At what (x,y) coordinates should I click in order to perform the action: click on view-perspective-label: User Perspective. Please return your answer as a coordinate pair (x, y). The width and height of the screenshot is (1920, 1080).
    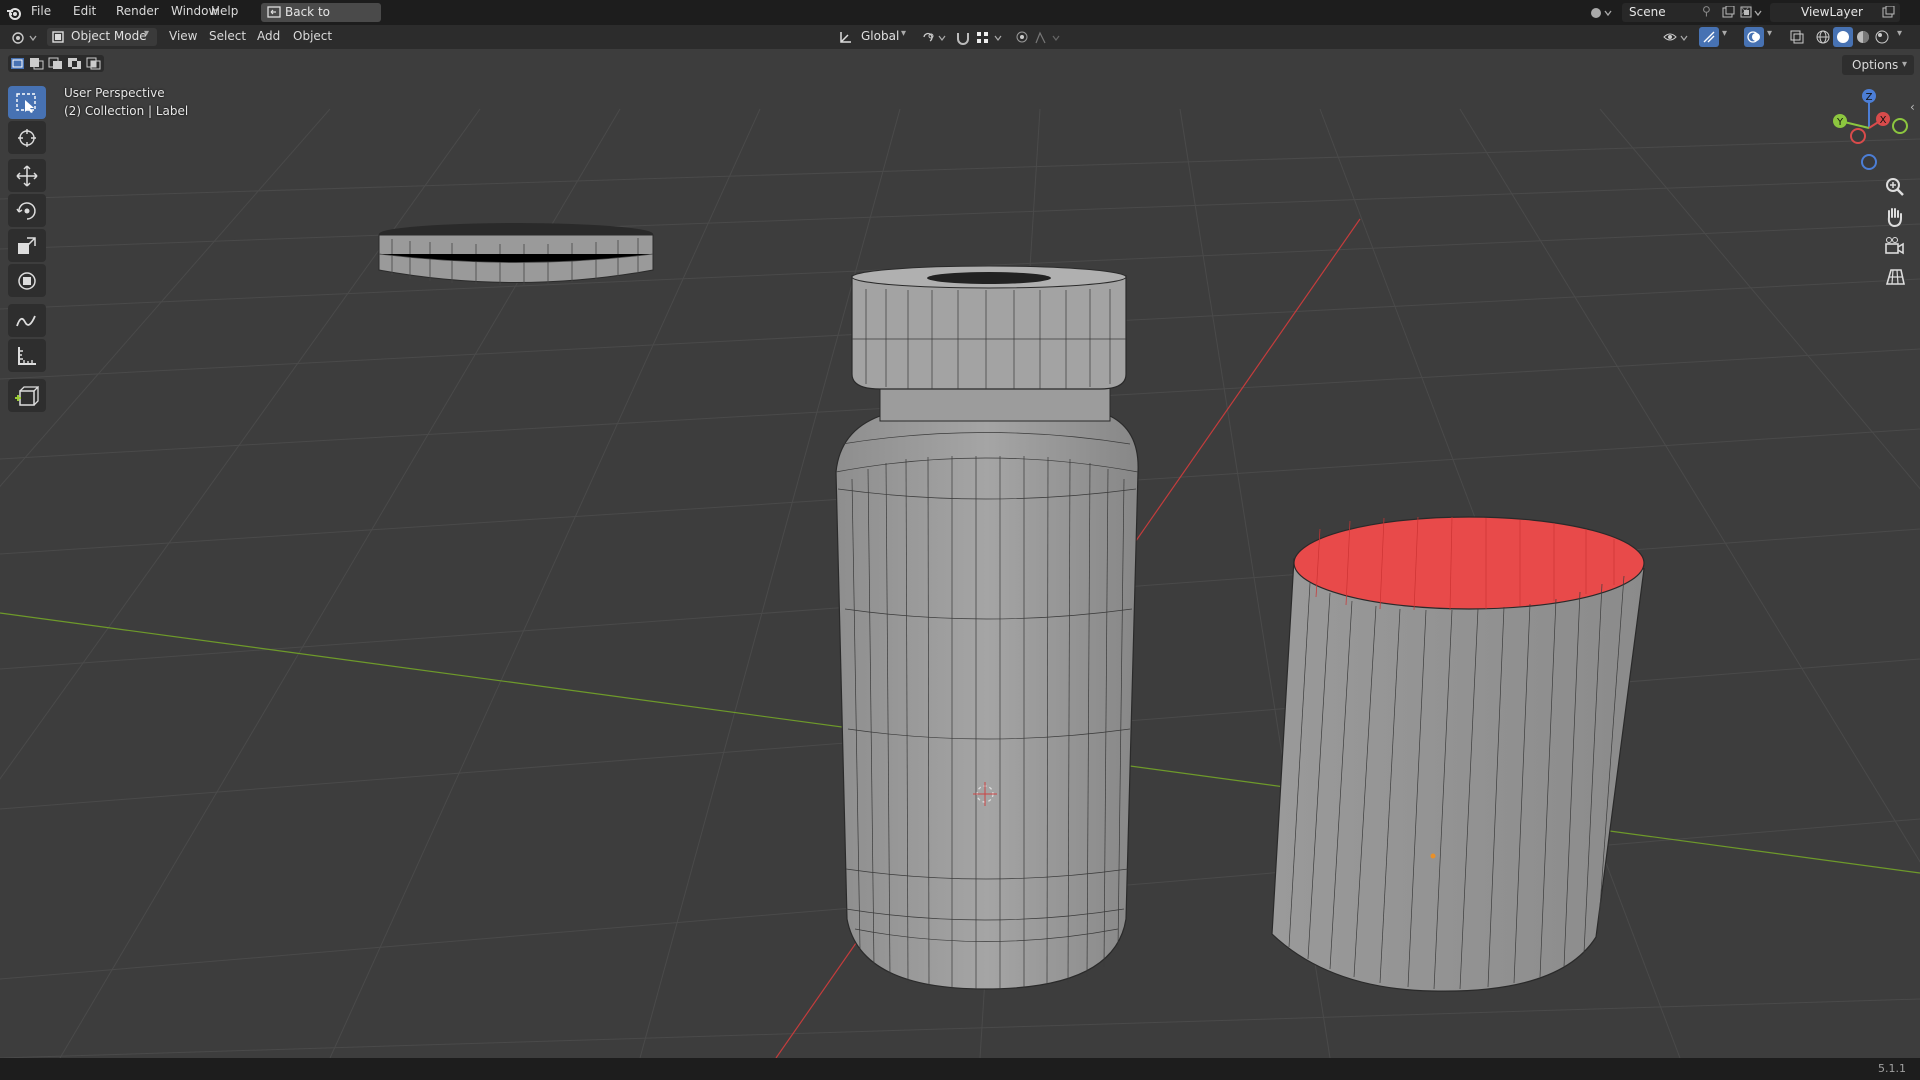
    Looking at the image, I should click on (114, 93).